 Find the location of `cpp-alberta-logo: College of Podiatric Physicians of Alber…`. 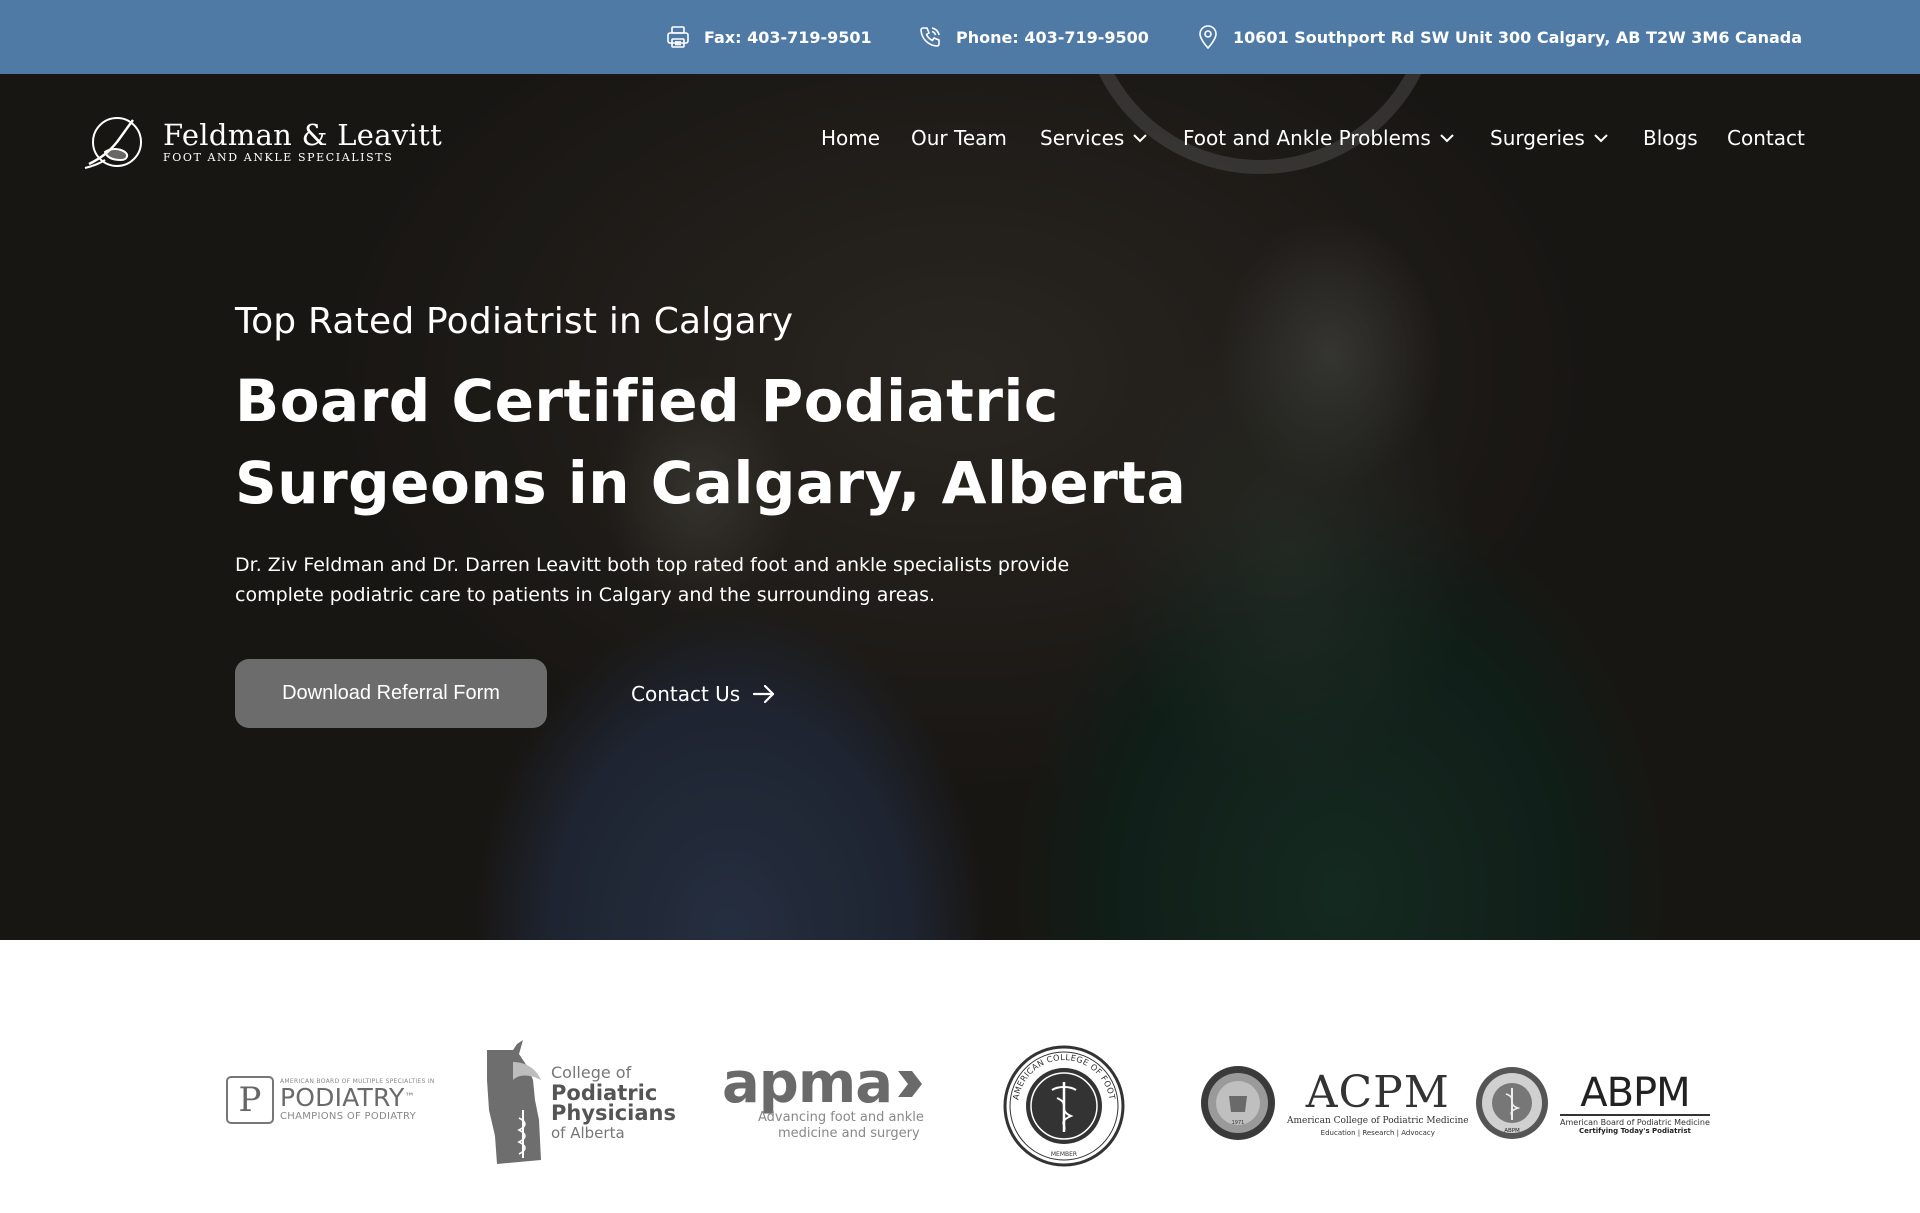

cpp-alberta-logo: College of Podiatric Physicians of Alber… is located at coordinates (579, 1103).